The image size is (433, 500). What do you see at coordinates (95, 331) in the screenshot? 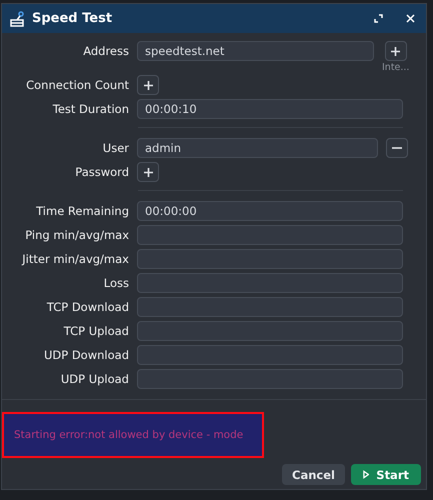
I see `field-label: TCP Upload` at bounding box center [95, 331].